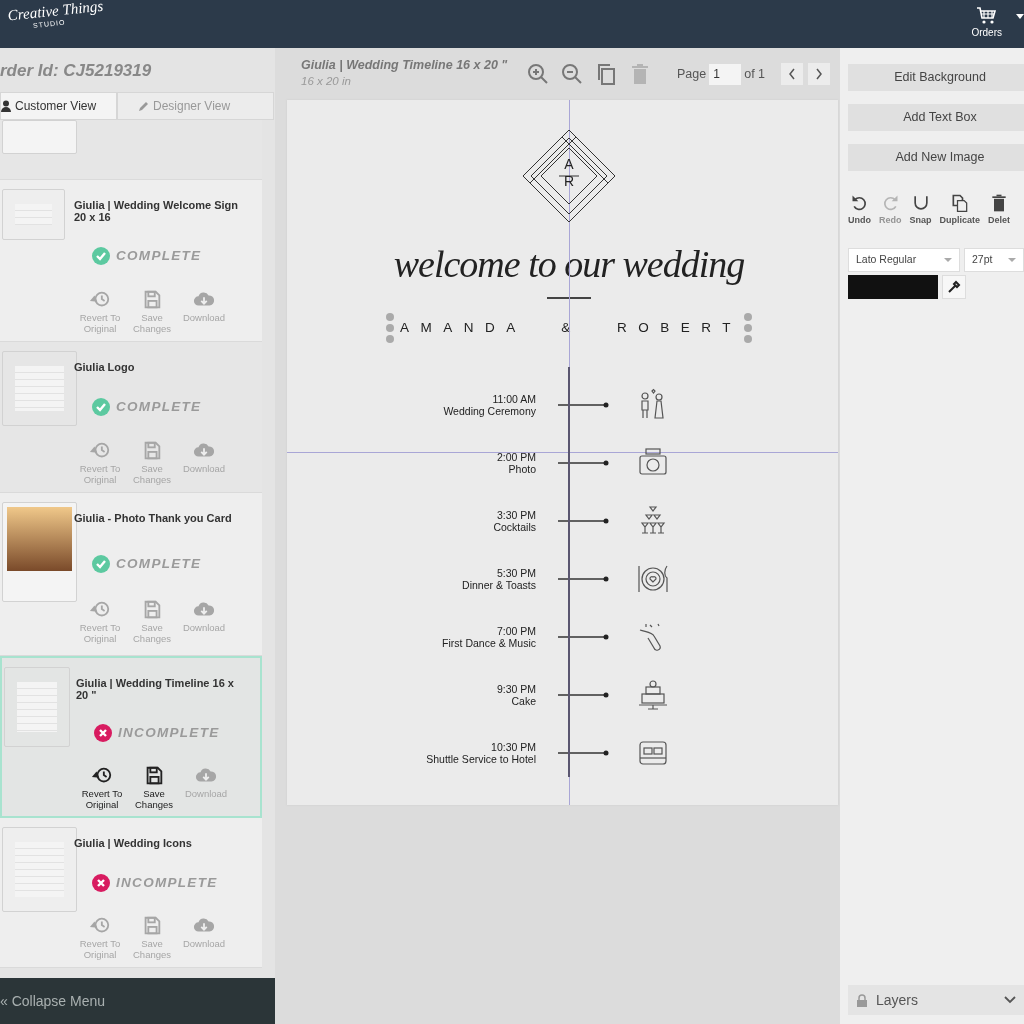 This screenshot has width=1024, height=1024. I want to click on orders-button: Orders, so click(986, 22).